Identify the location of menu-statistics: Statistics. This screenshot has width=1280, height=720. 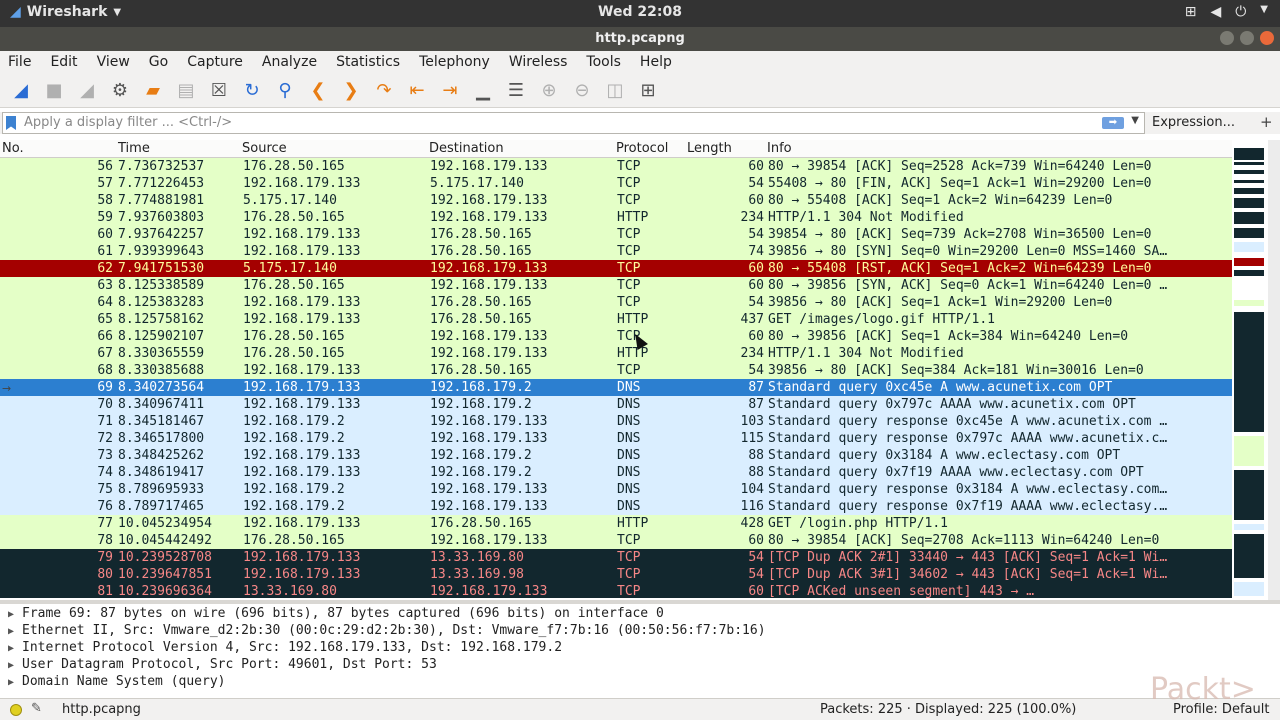
(368, 62).